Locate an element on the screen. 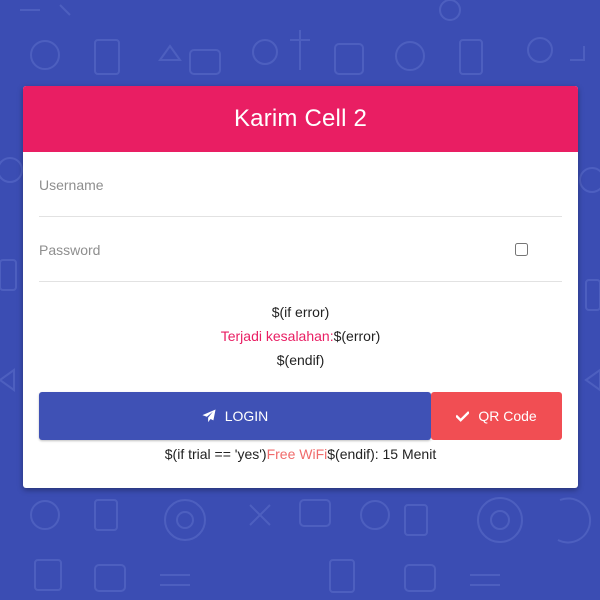  login-button: LOGIN is located at coordinates (235, 416).